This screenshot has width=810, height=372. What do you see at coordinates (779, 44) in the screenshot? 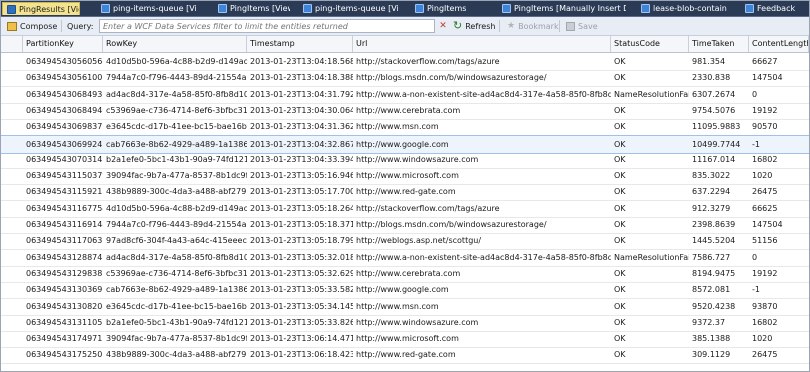
I see `column-header-content-length: ContentLength` at bounding box center [779, 44].